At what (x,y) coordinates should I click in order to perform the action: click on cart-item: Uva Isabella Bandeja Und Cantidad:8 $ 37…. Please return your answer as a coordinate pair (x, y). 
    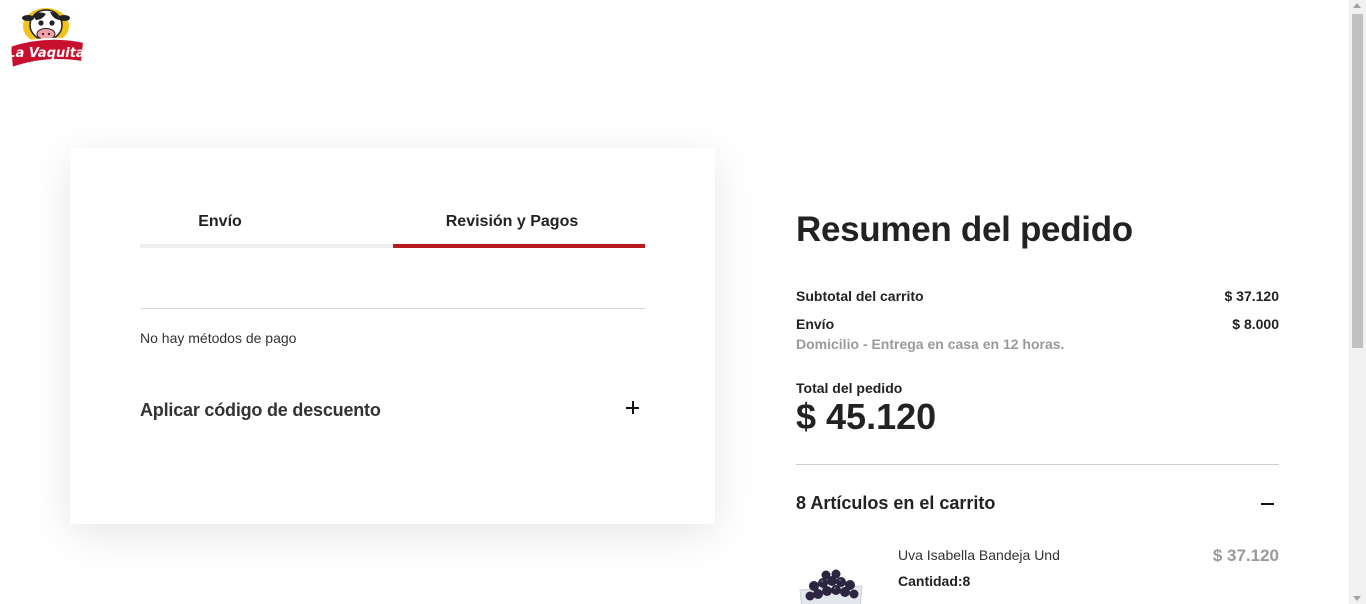
    Looking at the image, I should click on (1037, 572).